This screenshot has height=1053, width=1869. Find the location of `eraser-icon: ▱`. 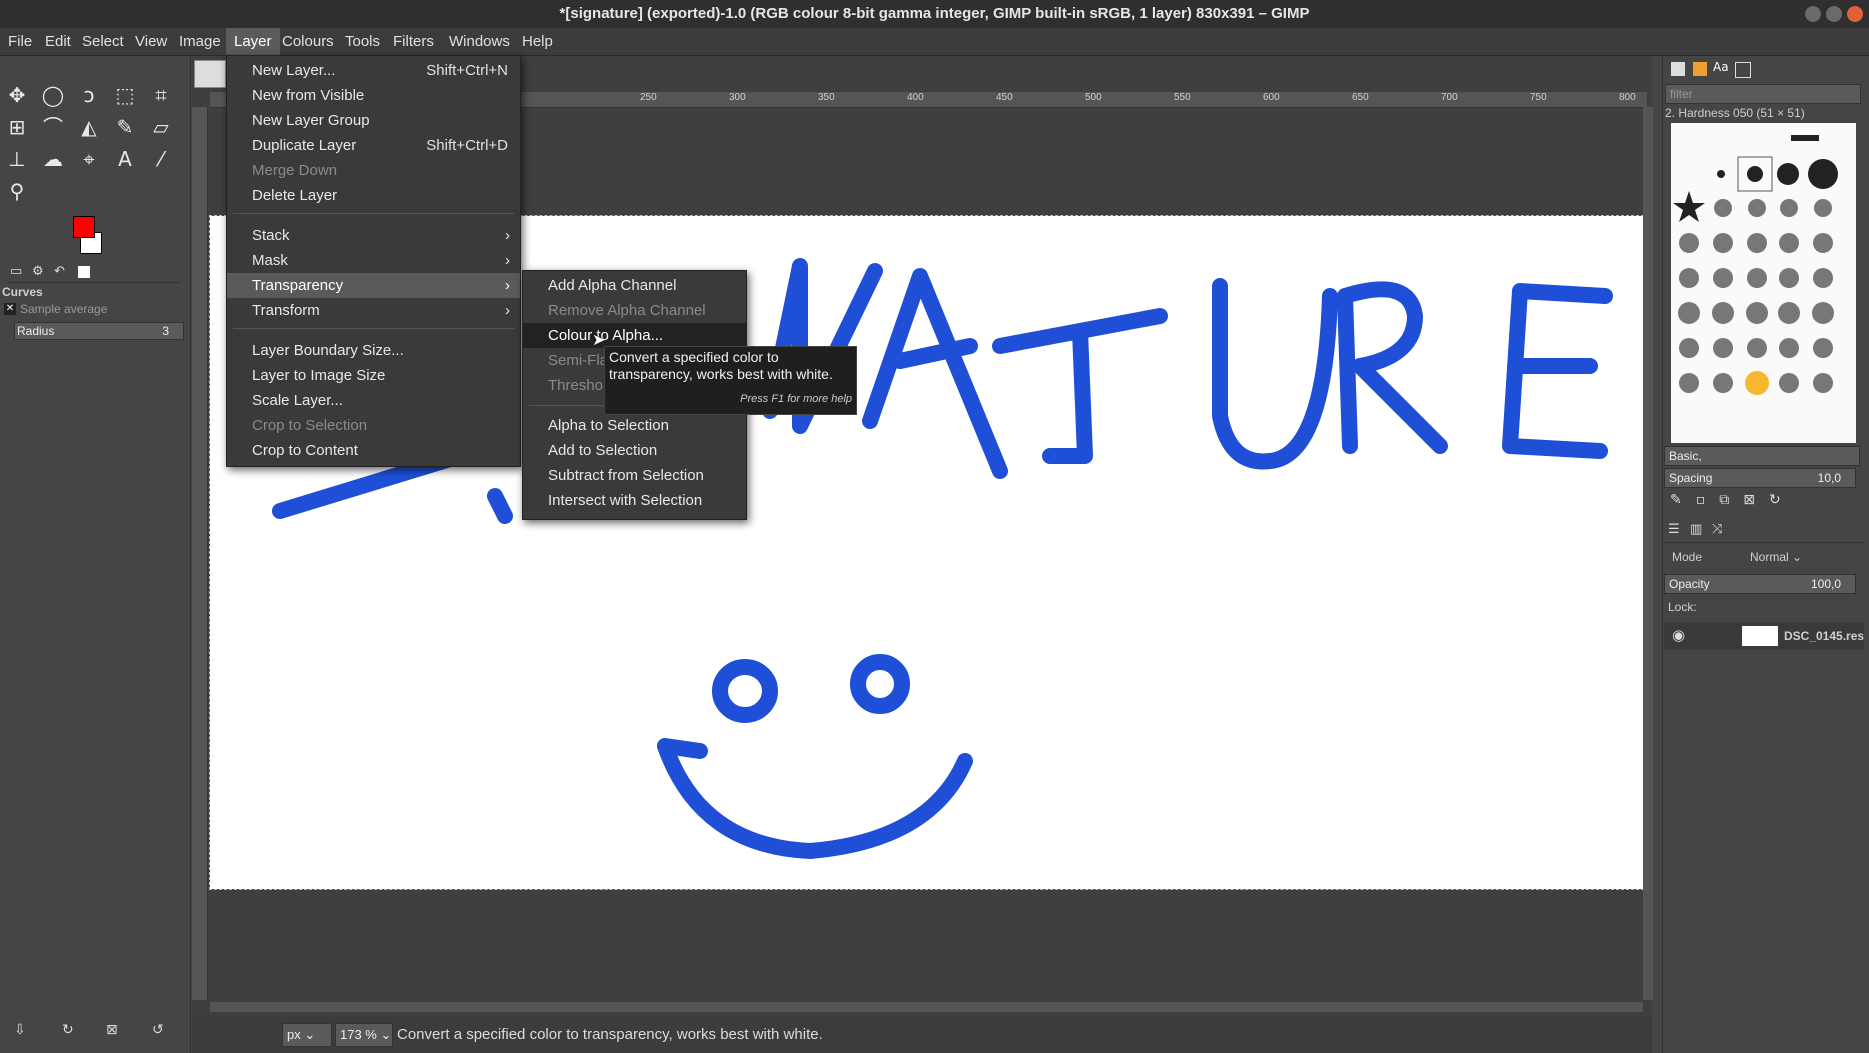

eraser-icon: ▱ is located at coordinates (161, 127).